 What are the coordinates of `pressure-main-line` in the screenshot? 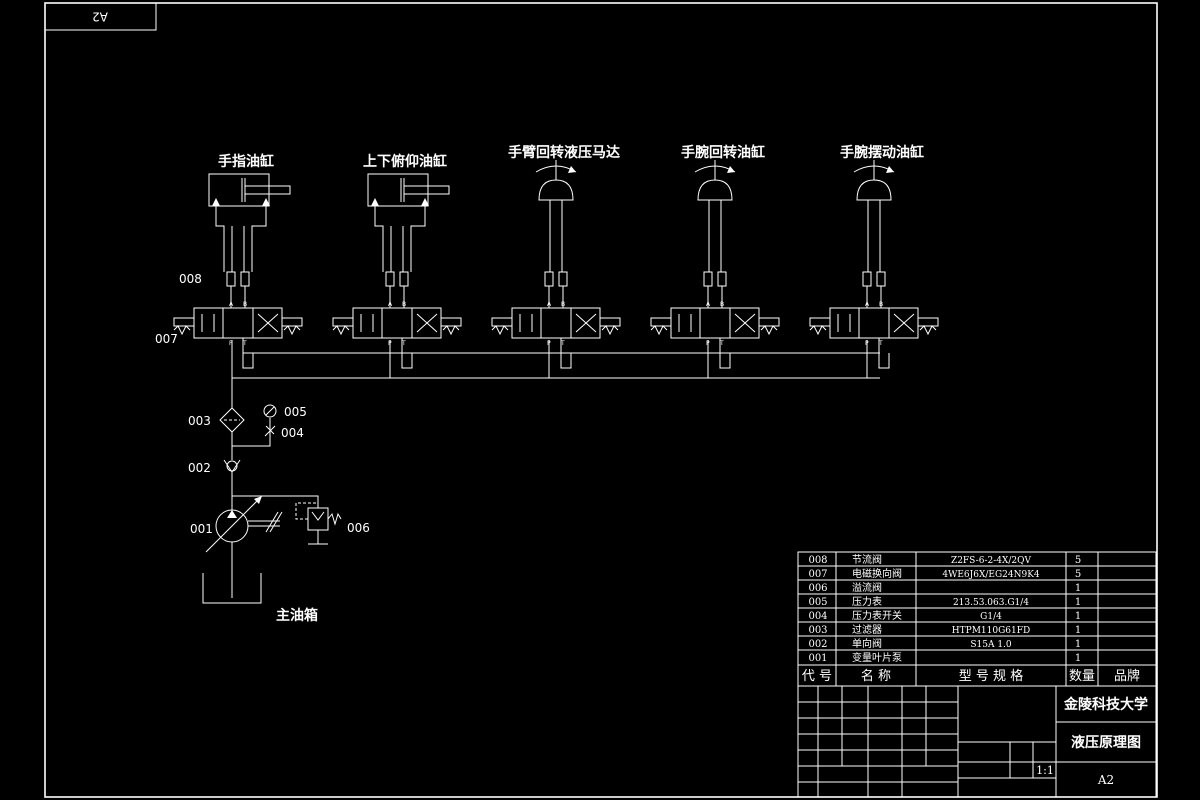 It's located at (555, 359).